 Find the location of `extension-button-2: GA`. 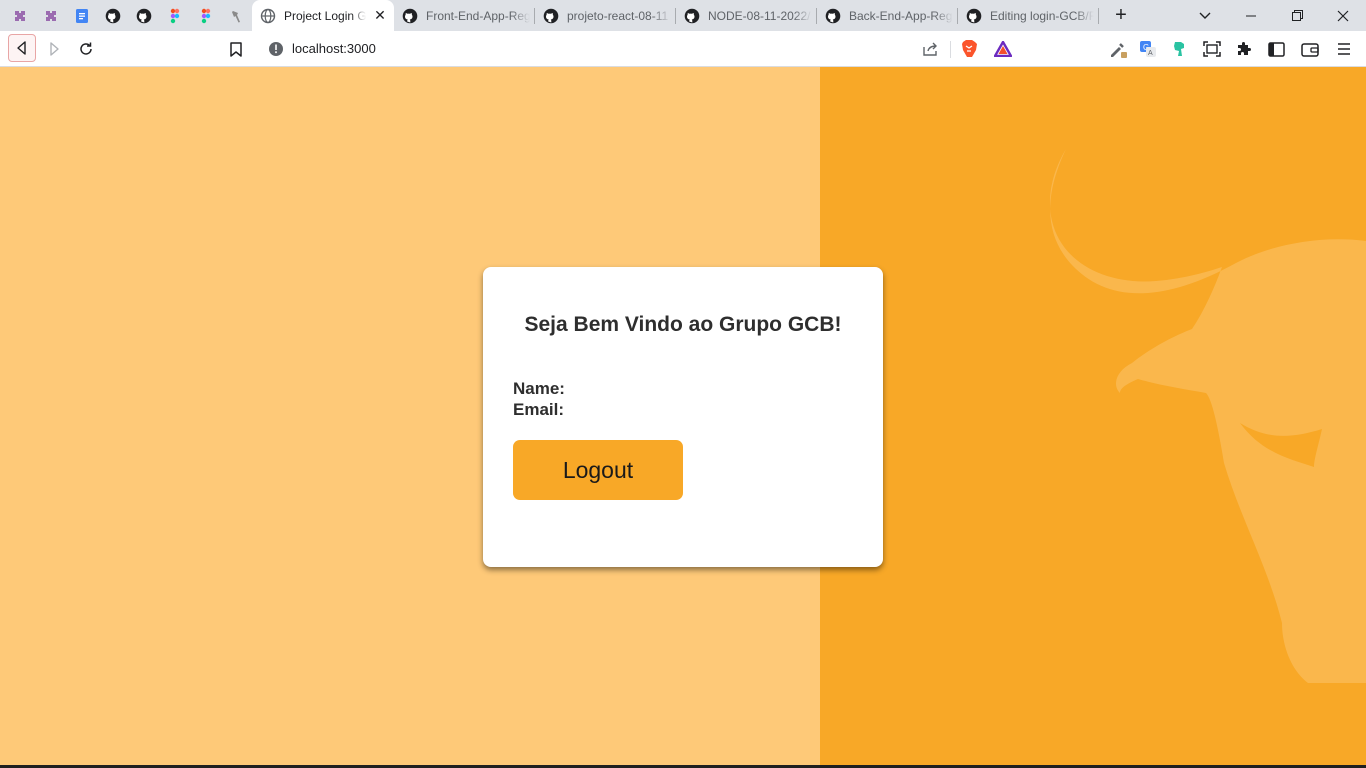

extension-button-2: GA is located at coordinates (1148, 49).